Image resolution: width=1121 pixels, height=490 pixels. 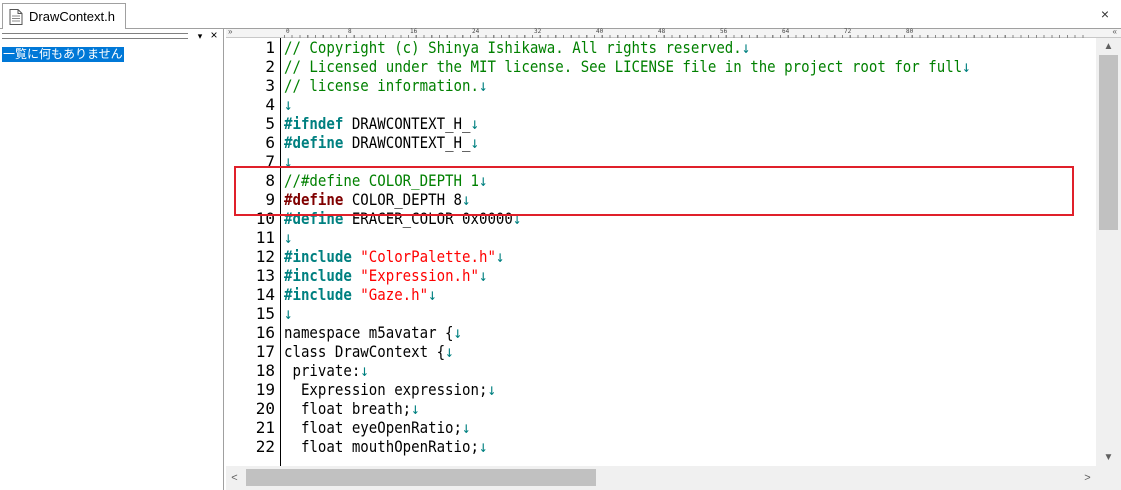 I want to click on code-token: DRAWCONTEXT_H_, so click(x=407, y=142).